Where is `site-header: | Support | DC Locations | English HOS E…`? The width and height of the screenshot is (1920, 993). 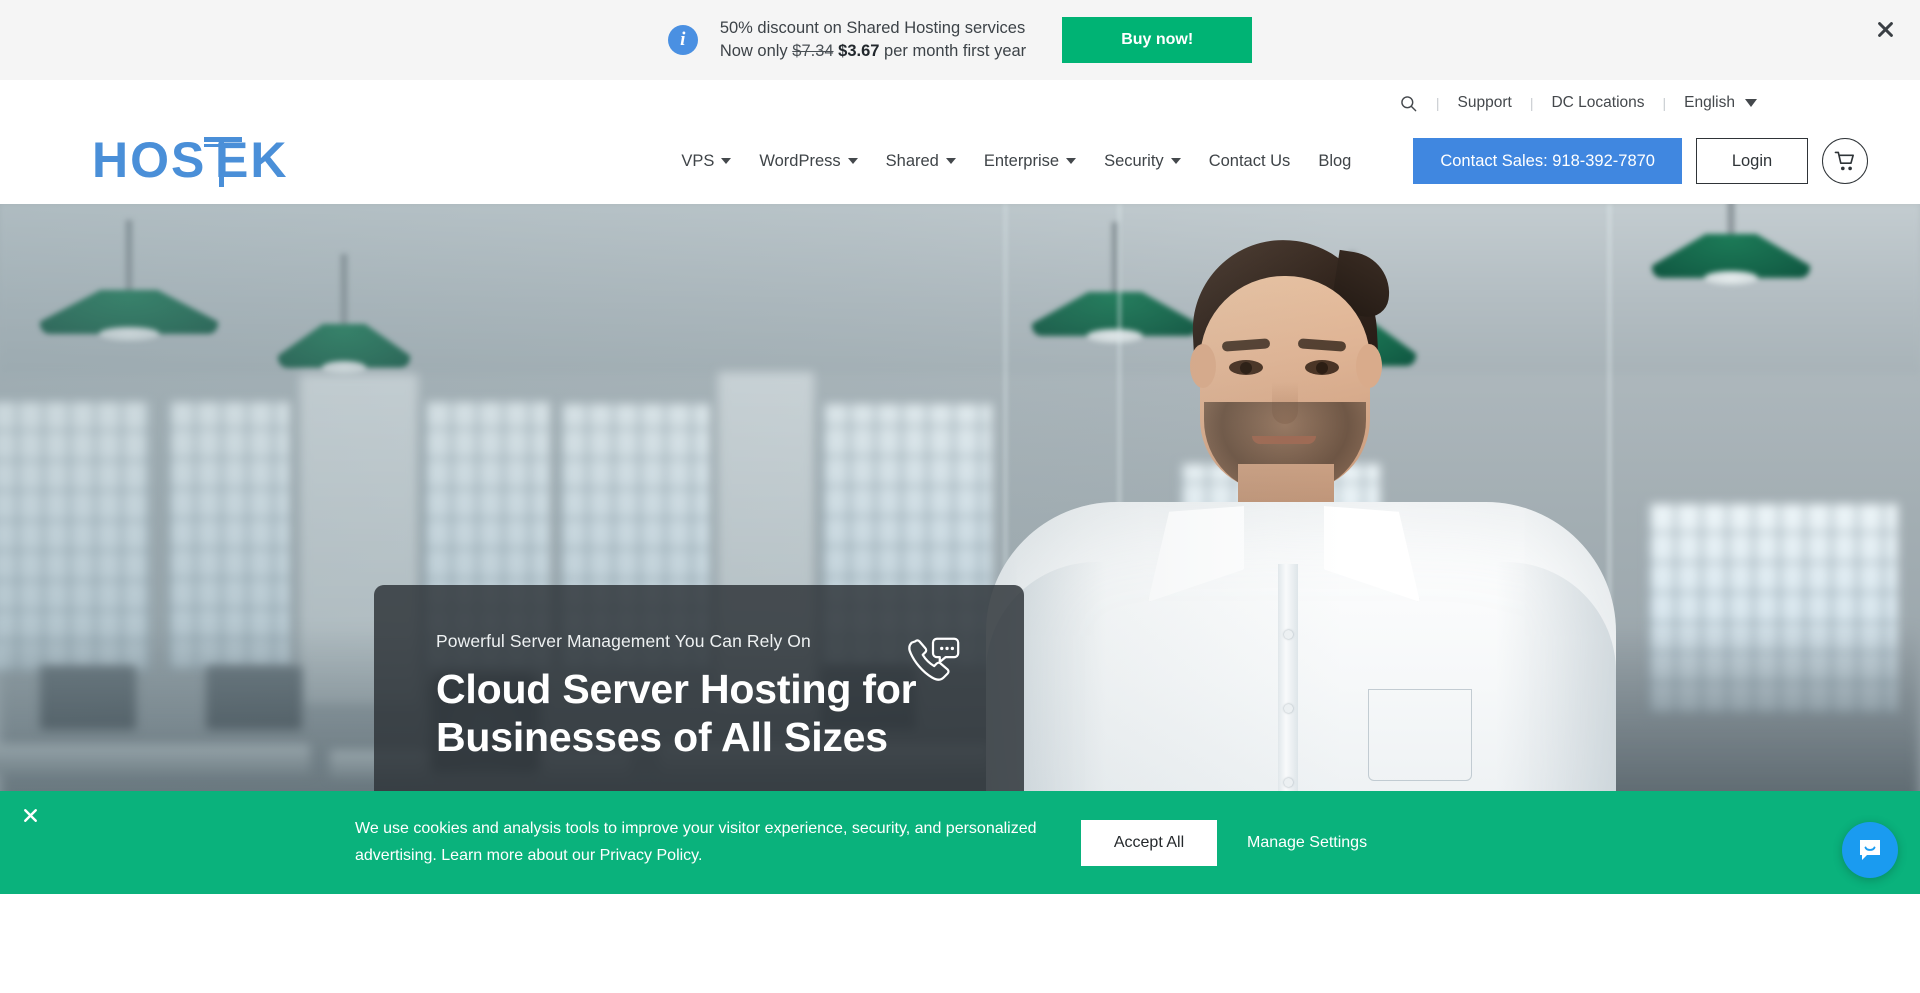 site-header: | Support | DC Locations | English HOS E… is located at coordinates (960, 142).